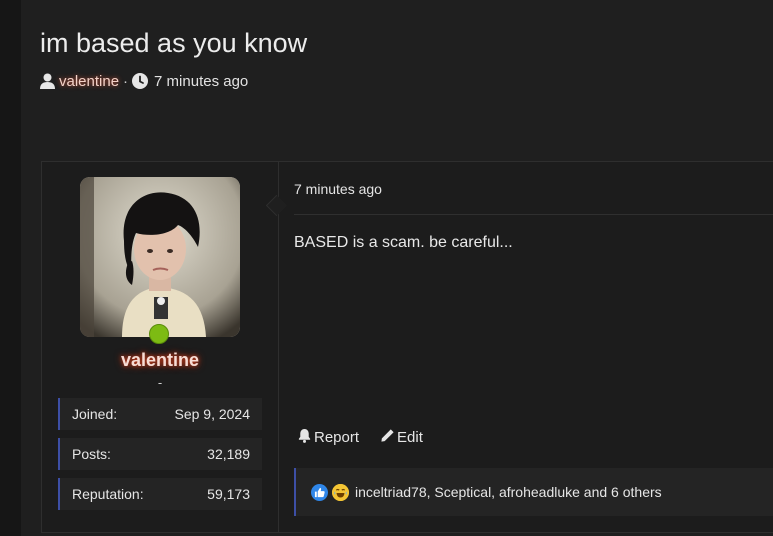 The width and height of the screenshot is (773, 536). I want to click on thread-meta: valentine · 7 minutes ago, so click(144, 81).